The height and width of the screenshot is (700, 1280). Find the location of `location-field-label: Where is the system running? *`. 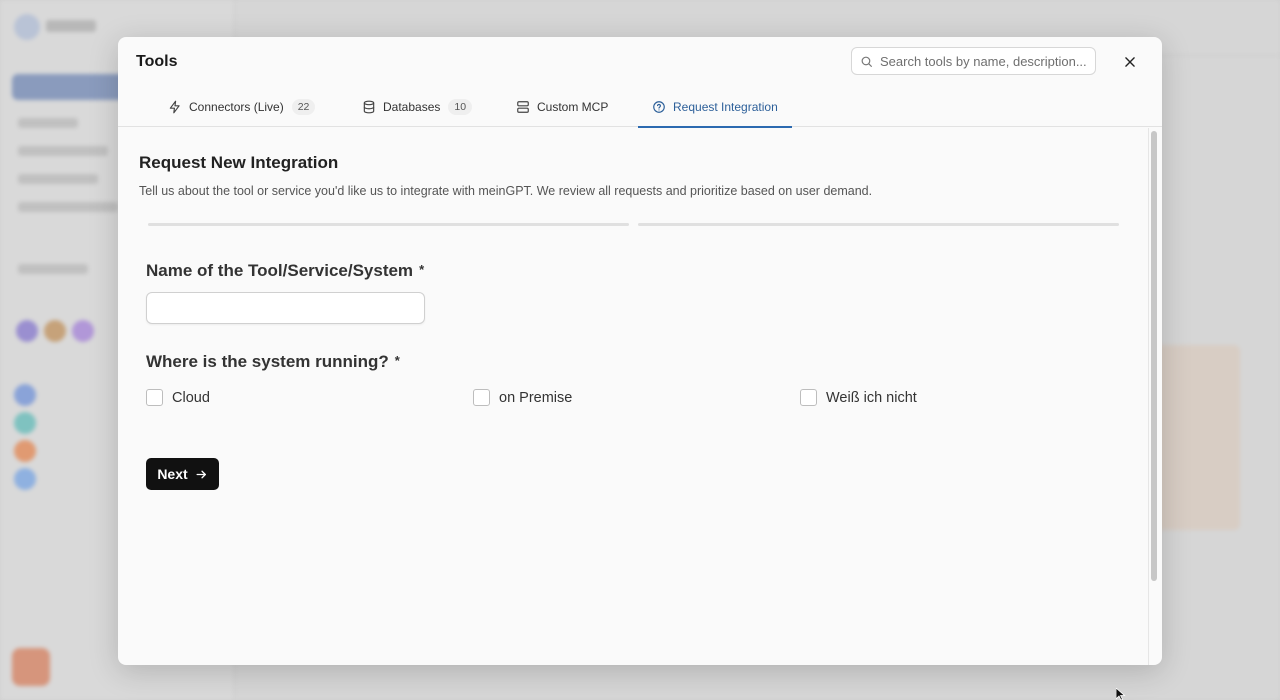

location-field-label: Where is the system running? * is located at coordinates (273, 362).